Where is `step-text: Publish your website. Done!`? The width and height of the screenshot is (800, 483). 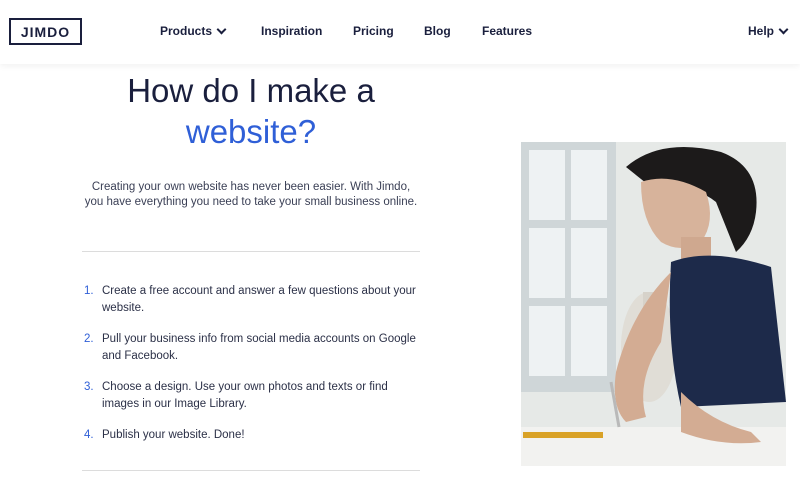
step-text: Publish your website. Done! is located at coordinates (173, 435).